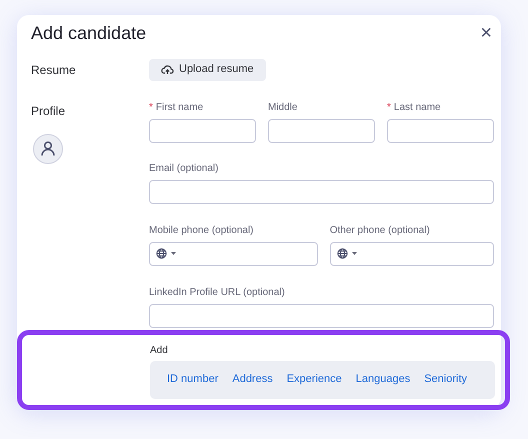  What do you see at coordinates (202, 230) in the screenshot?
I see `field-label: Mobile phone (optional)` at bounding box center [202, 230].